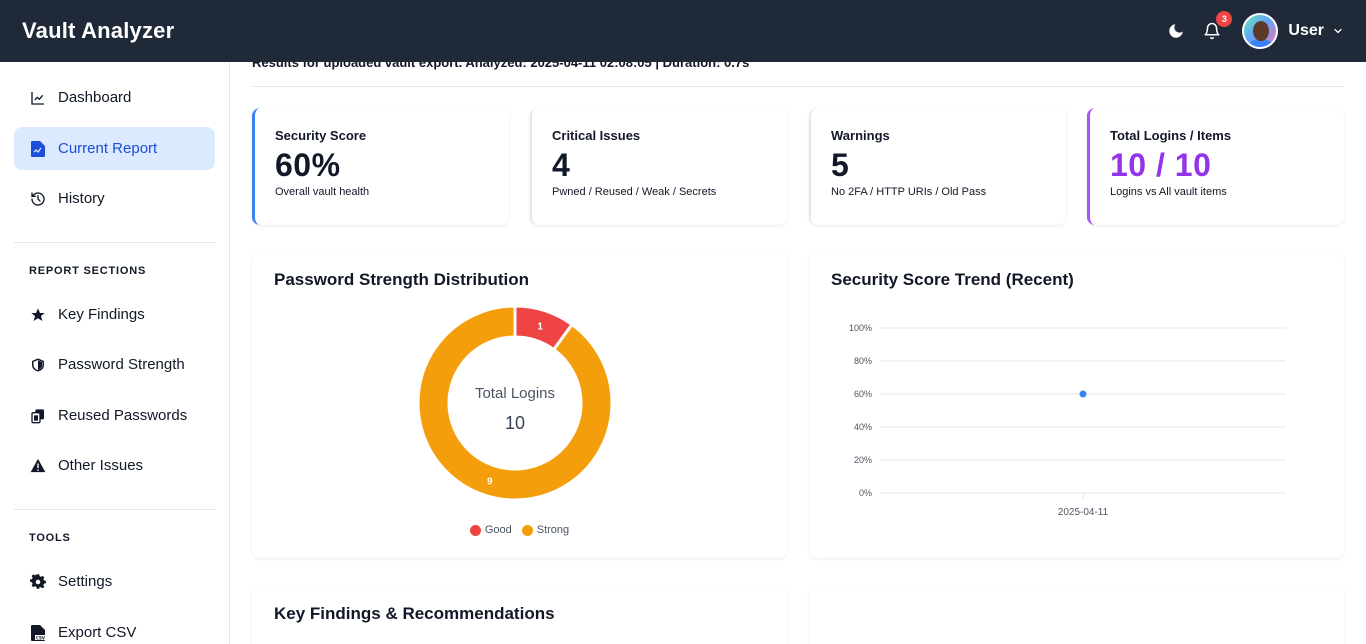  What do you see at coordinates (50, 538) in the screenshot?
I see `tools-heading: TOOLS` at bounding box center [50, 538].